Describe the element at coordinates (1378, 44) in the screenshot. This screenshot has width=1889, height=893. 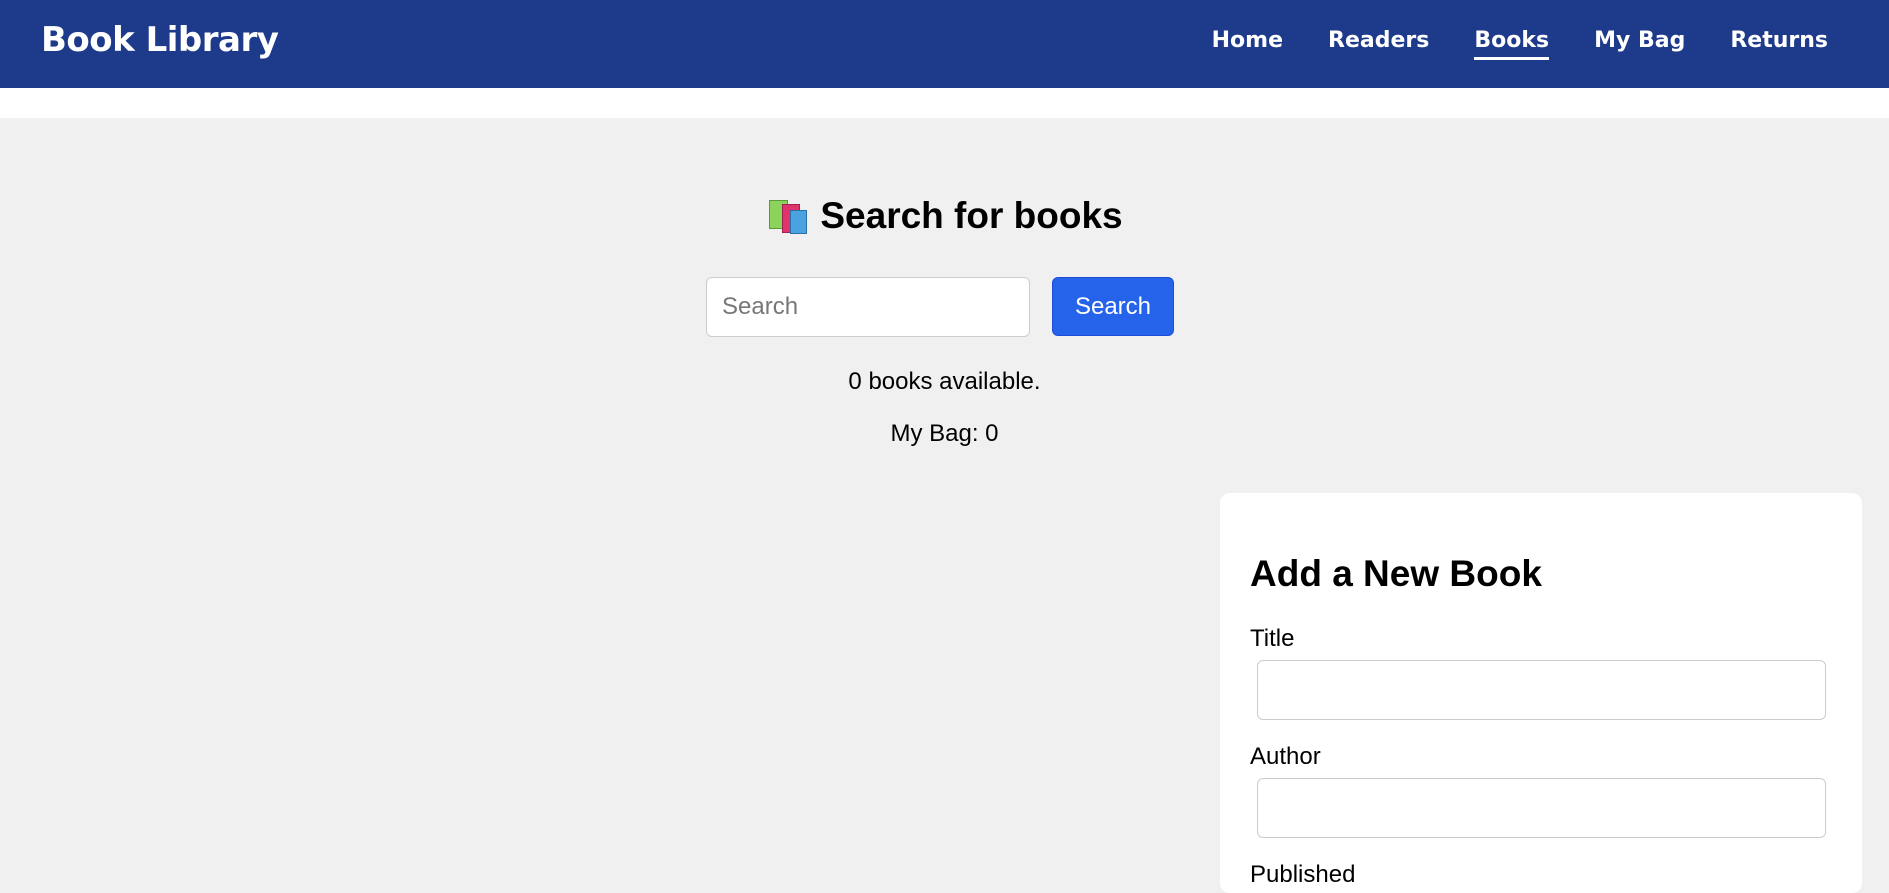
I see `nav-link-readers: Readers` at that location.